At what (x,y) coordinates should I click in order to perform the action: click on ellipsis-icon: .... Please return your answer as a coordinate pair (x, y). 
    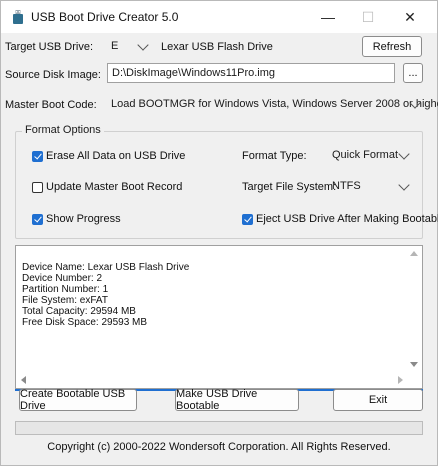
    Looking at the image, I should click on (413, 73).